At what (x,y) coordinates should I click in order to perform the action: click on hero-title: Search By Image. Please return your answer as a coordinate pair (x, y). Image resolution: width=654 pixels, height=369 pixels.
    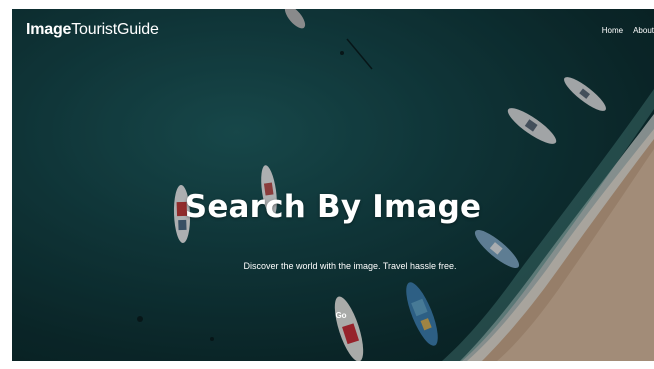
    Looking at the image, I should click on (333, 207).